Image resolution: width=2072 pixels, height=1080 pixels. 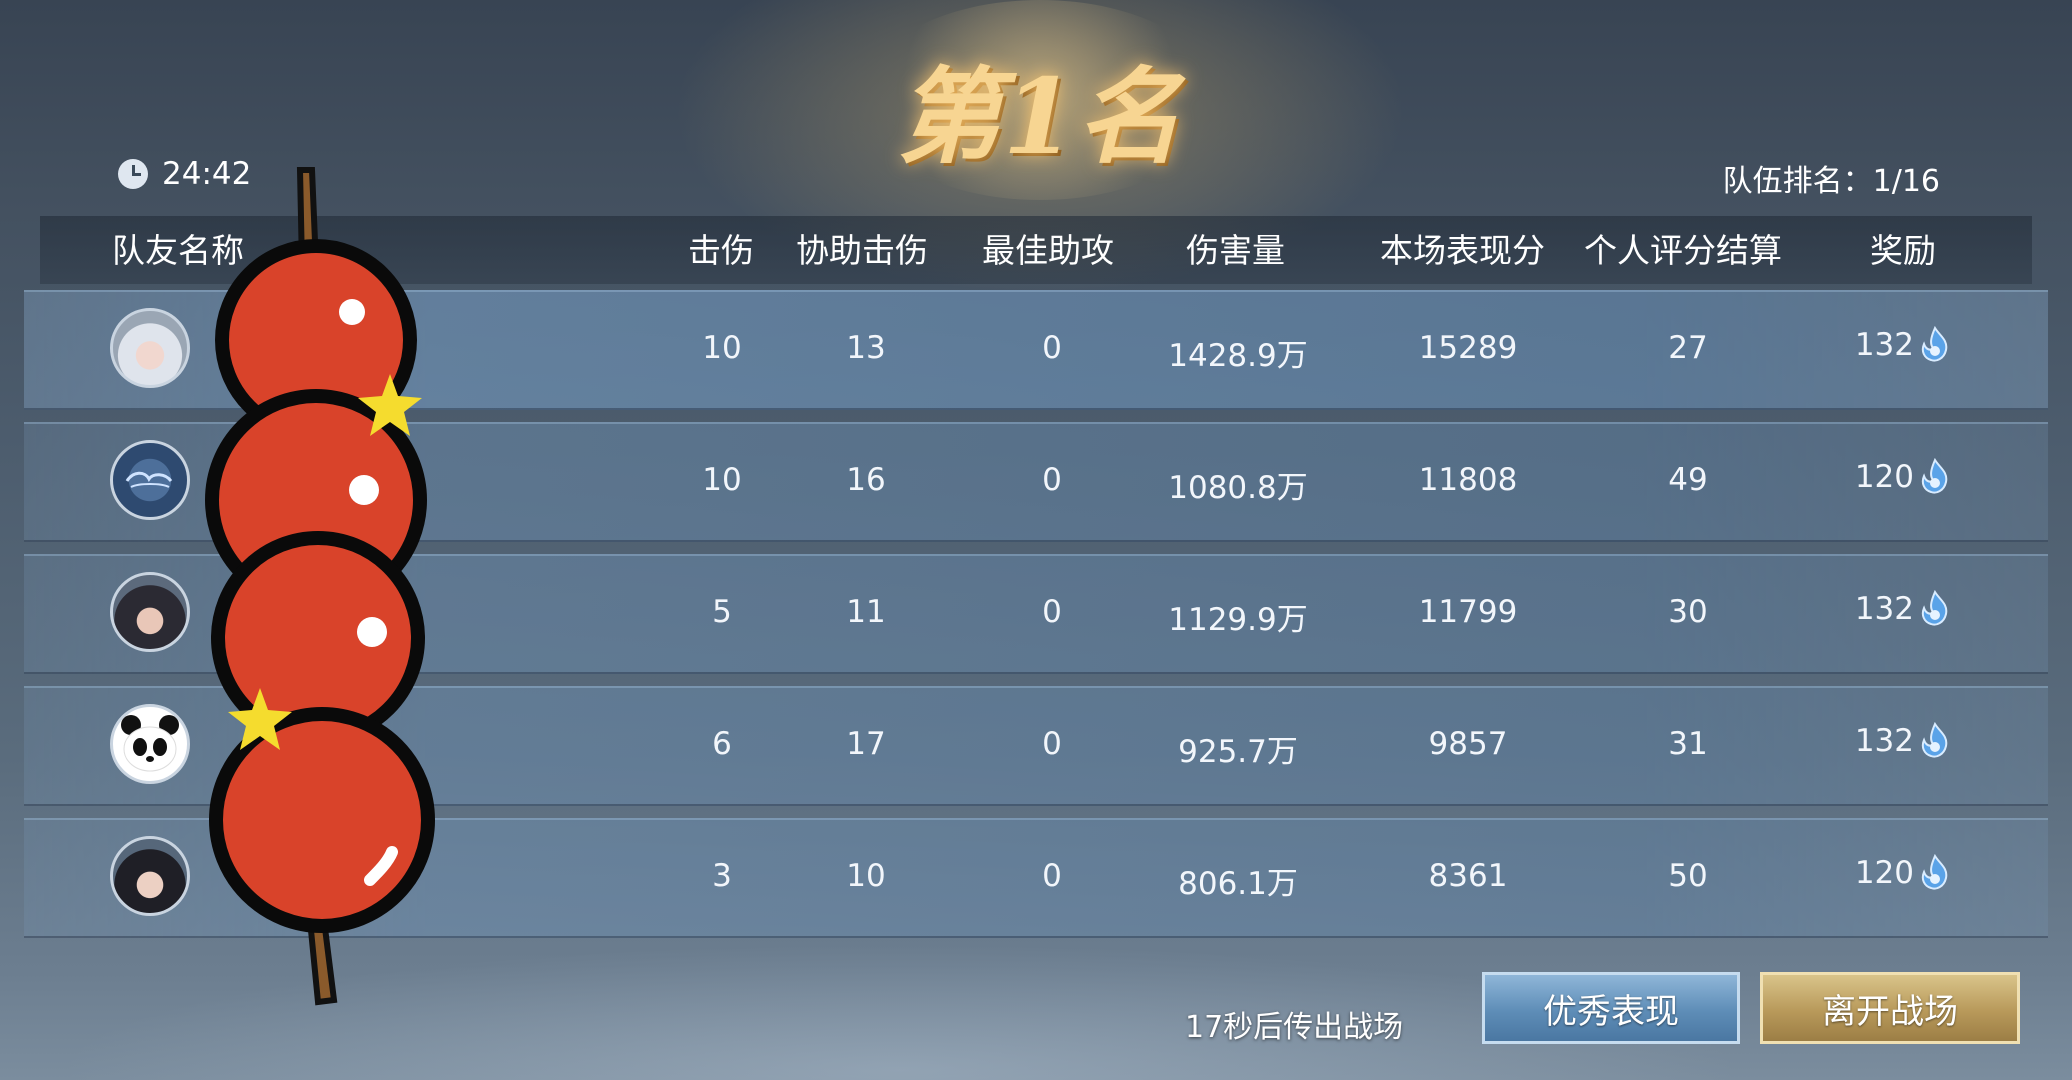 What do you see at coordinates (1688, 612) in the screenshot?
I see `rating-value: 30` at bounding box center [1688, 612].